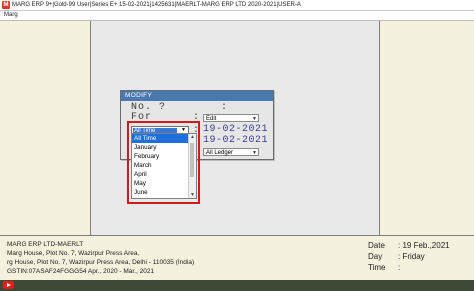 The height and width of the screenshot is (291, 474). I want to click on day-value: : Friday, so click(411, 256).